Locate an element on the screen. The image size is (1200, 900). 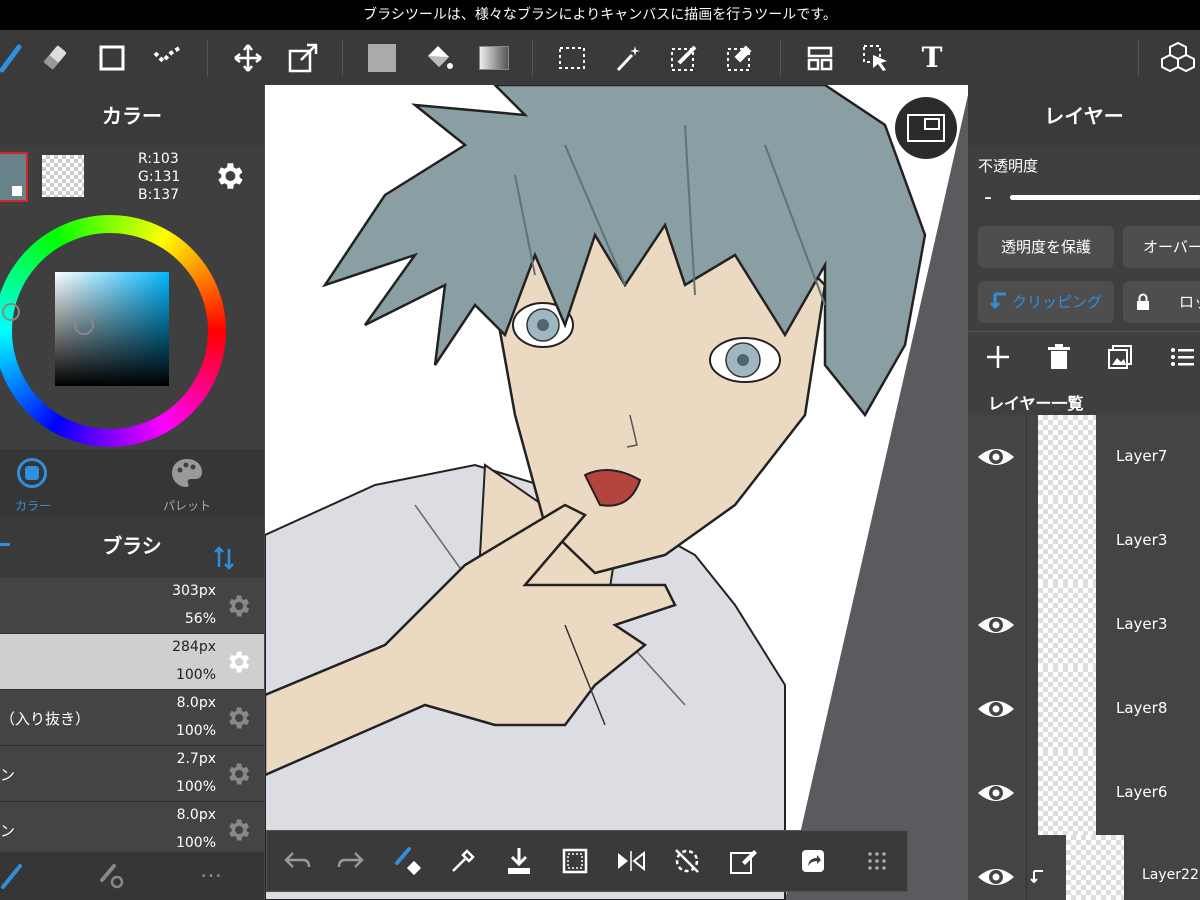
sv-cursor is located at coordinates (84, 325).